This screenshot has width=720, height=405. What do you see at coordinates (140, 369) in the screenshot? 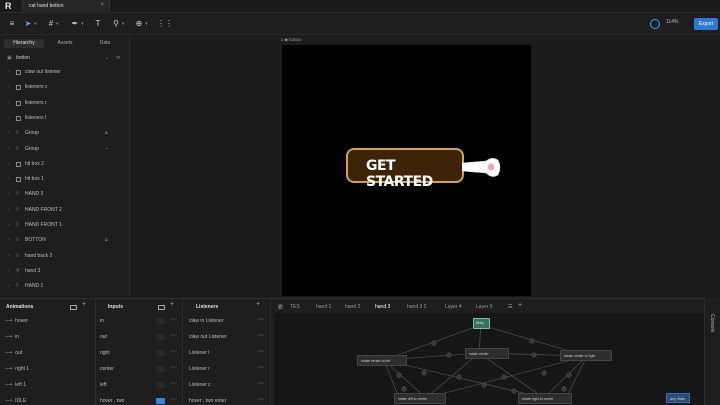
I see `input-item: center` at bounding box center [140, 369].